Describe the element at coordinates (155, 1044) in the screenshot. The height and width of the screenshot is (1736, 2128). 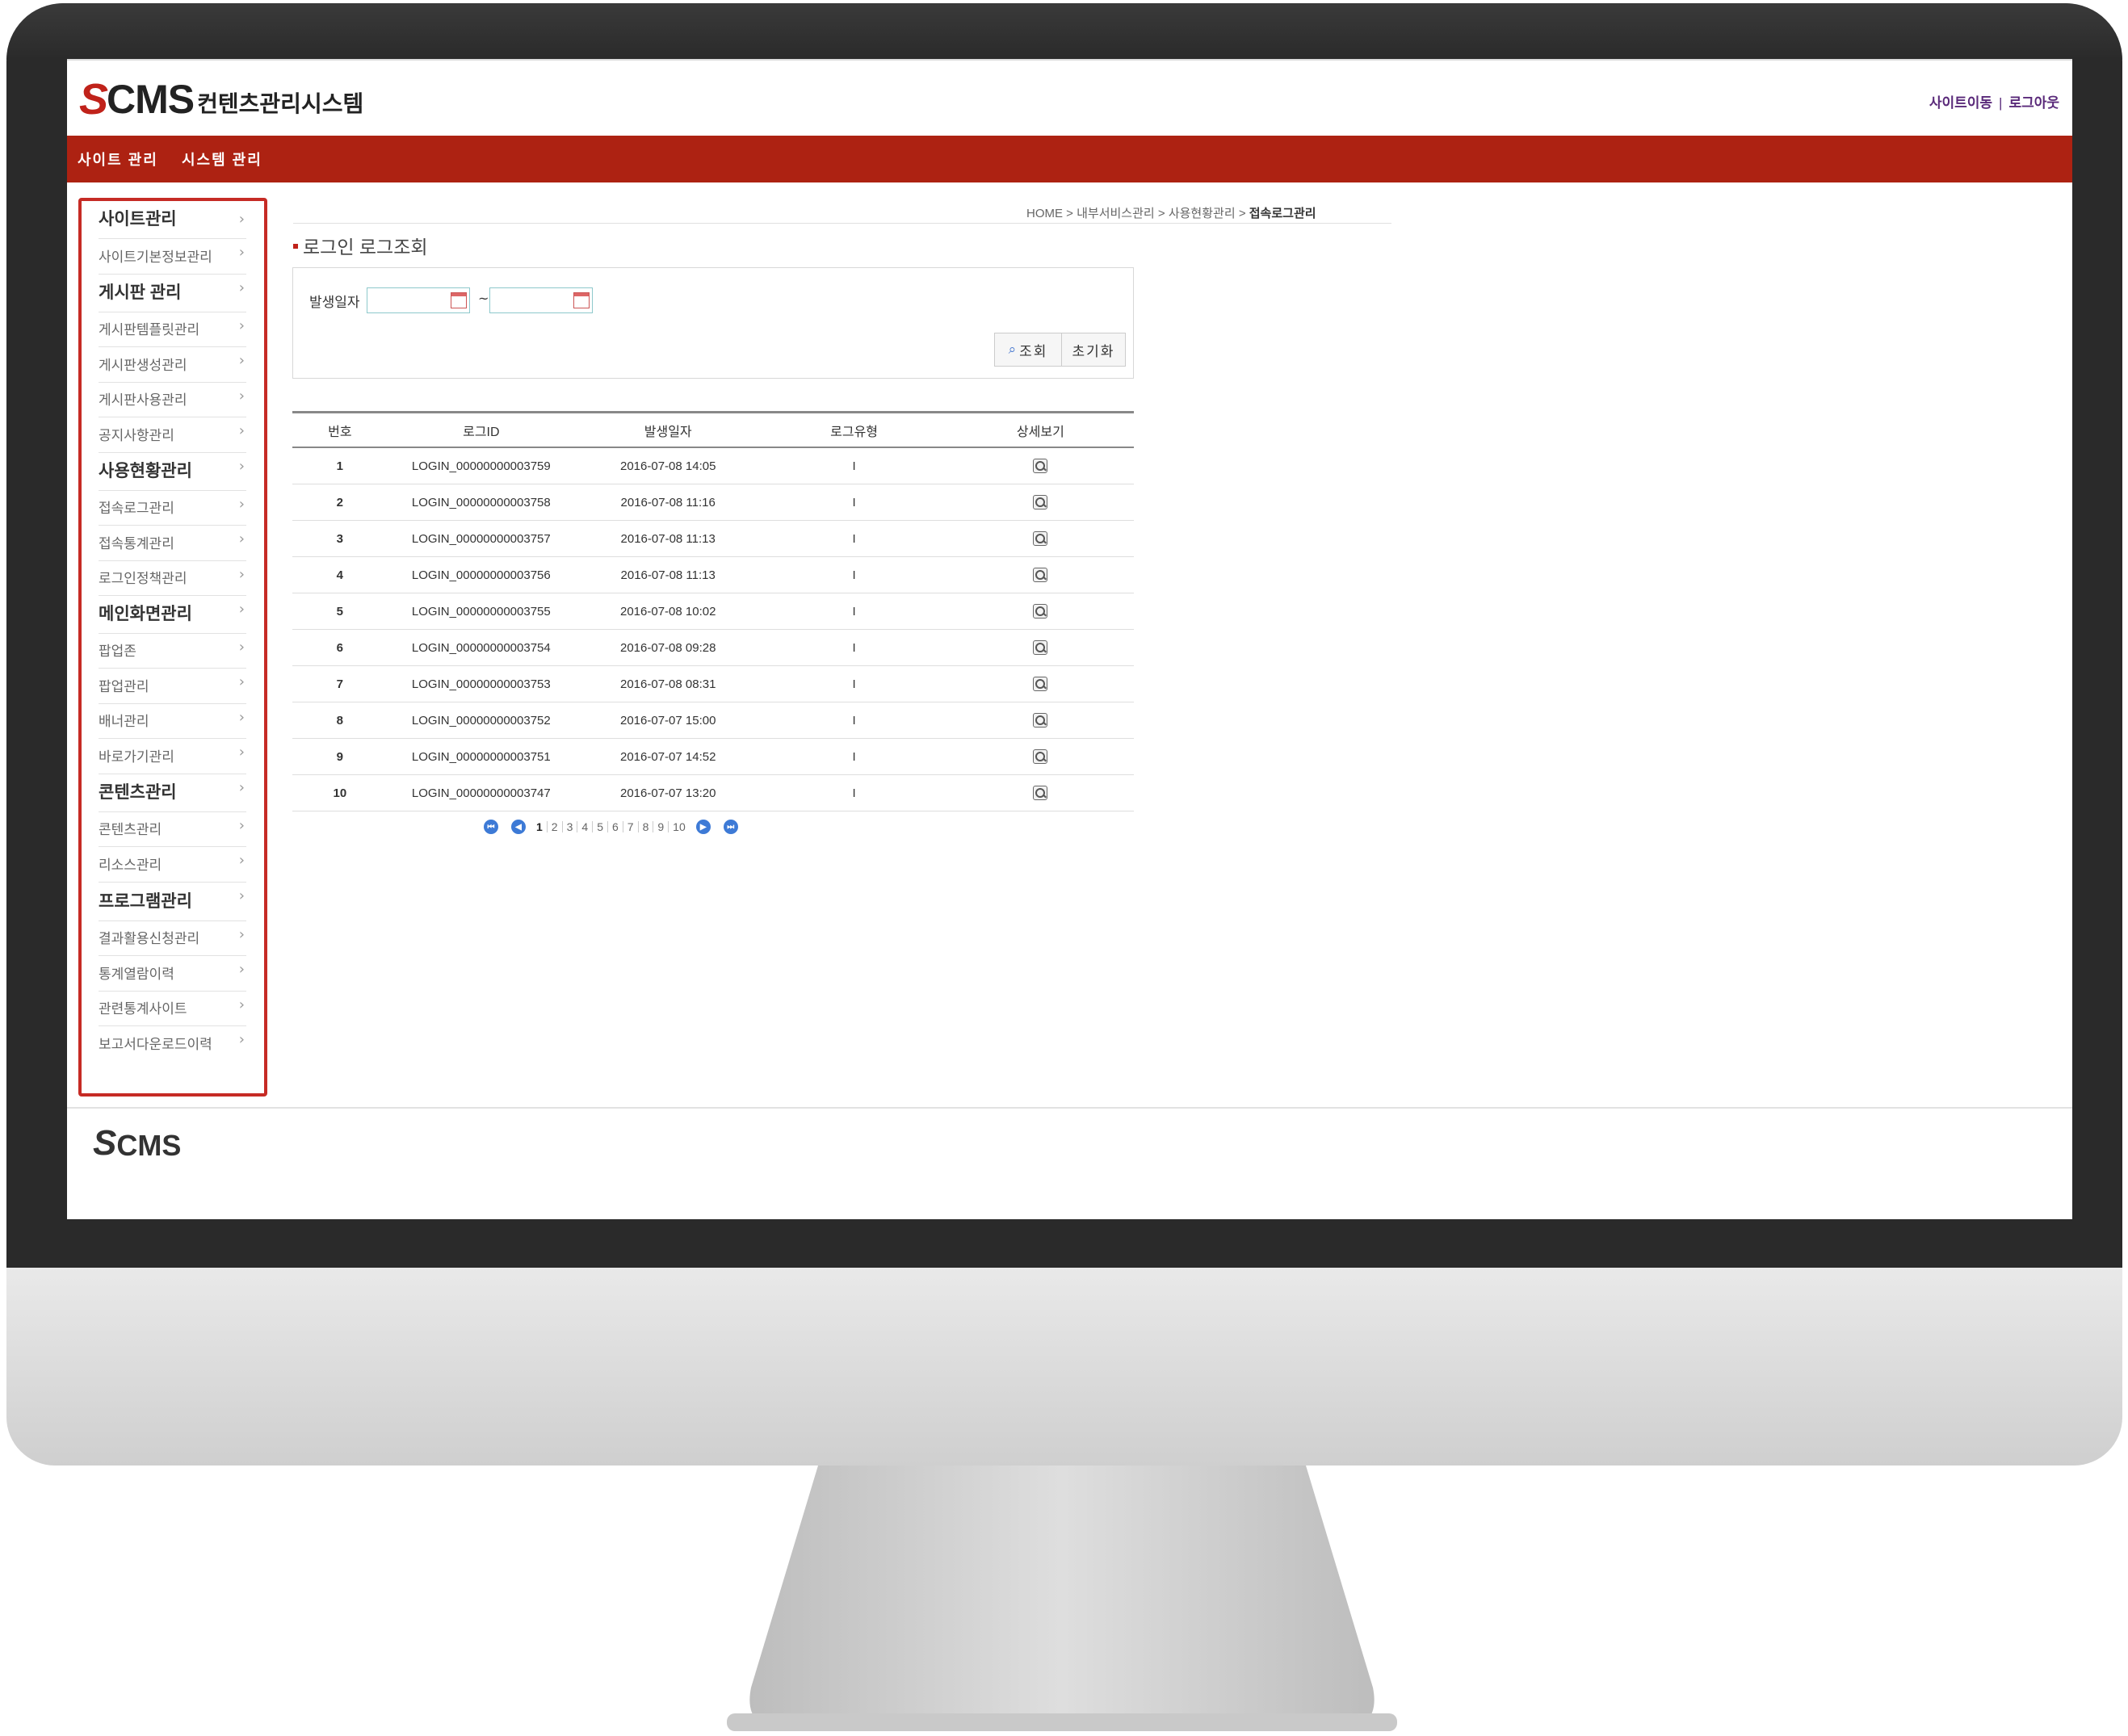
I see `sidebar-item-label: 보고서다운로드이력` at that location.